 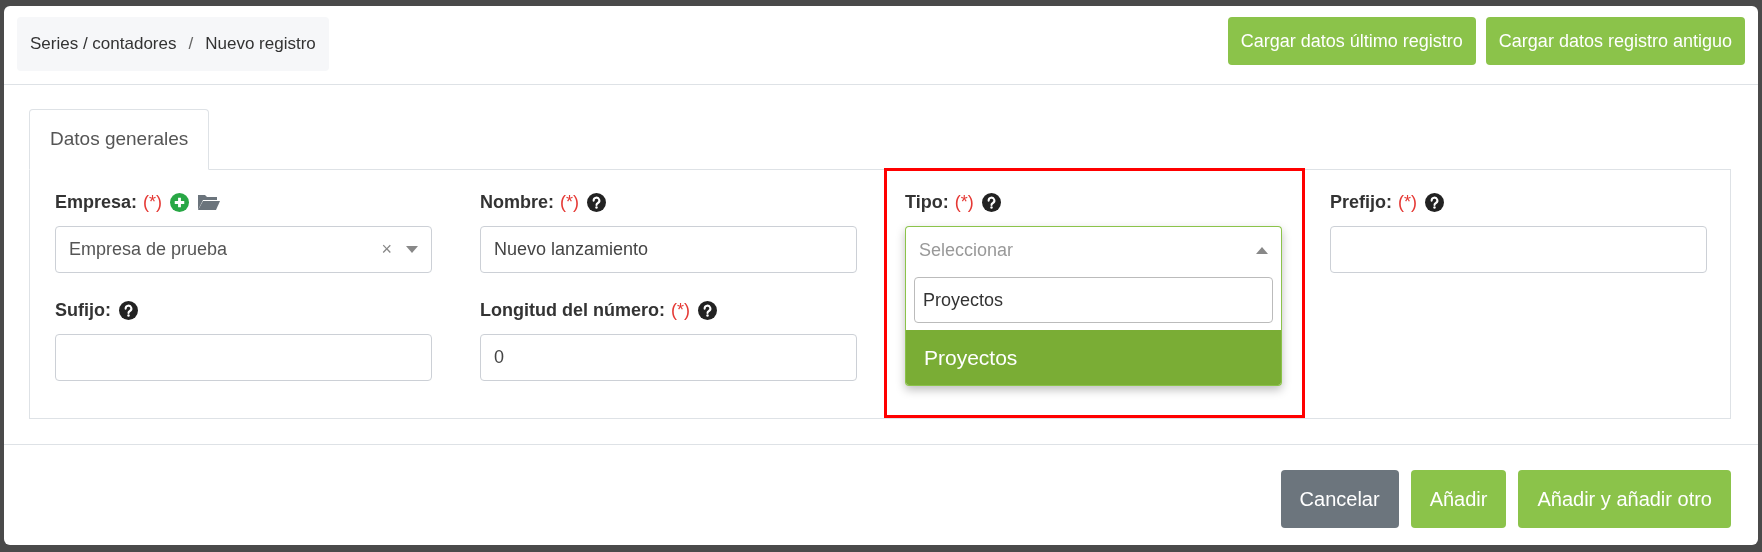 What do you see at coordinates (668, 357) in the screenshot?
I see `text-field: 0` at bounding box center [668, 357].